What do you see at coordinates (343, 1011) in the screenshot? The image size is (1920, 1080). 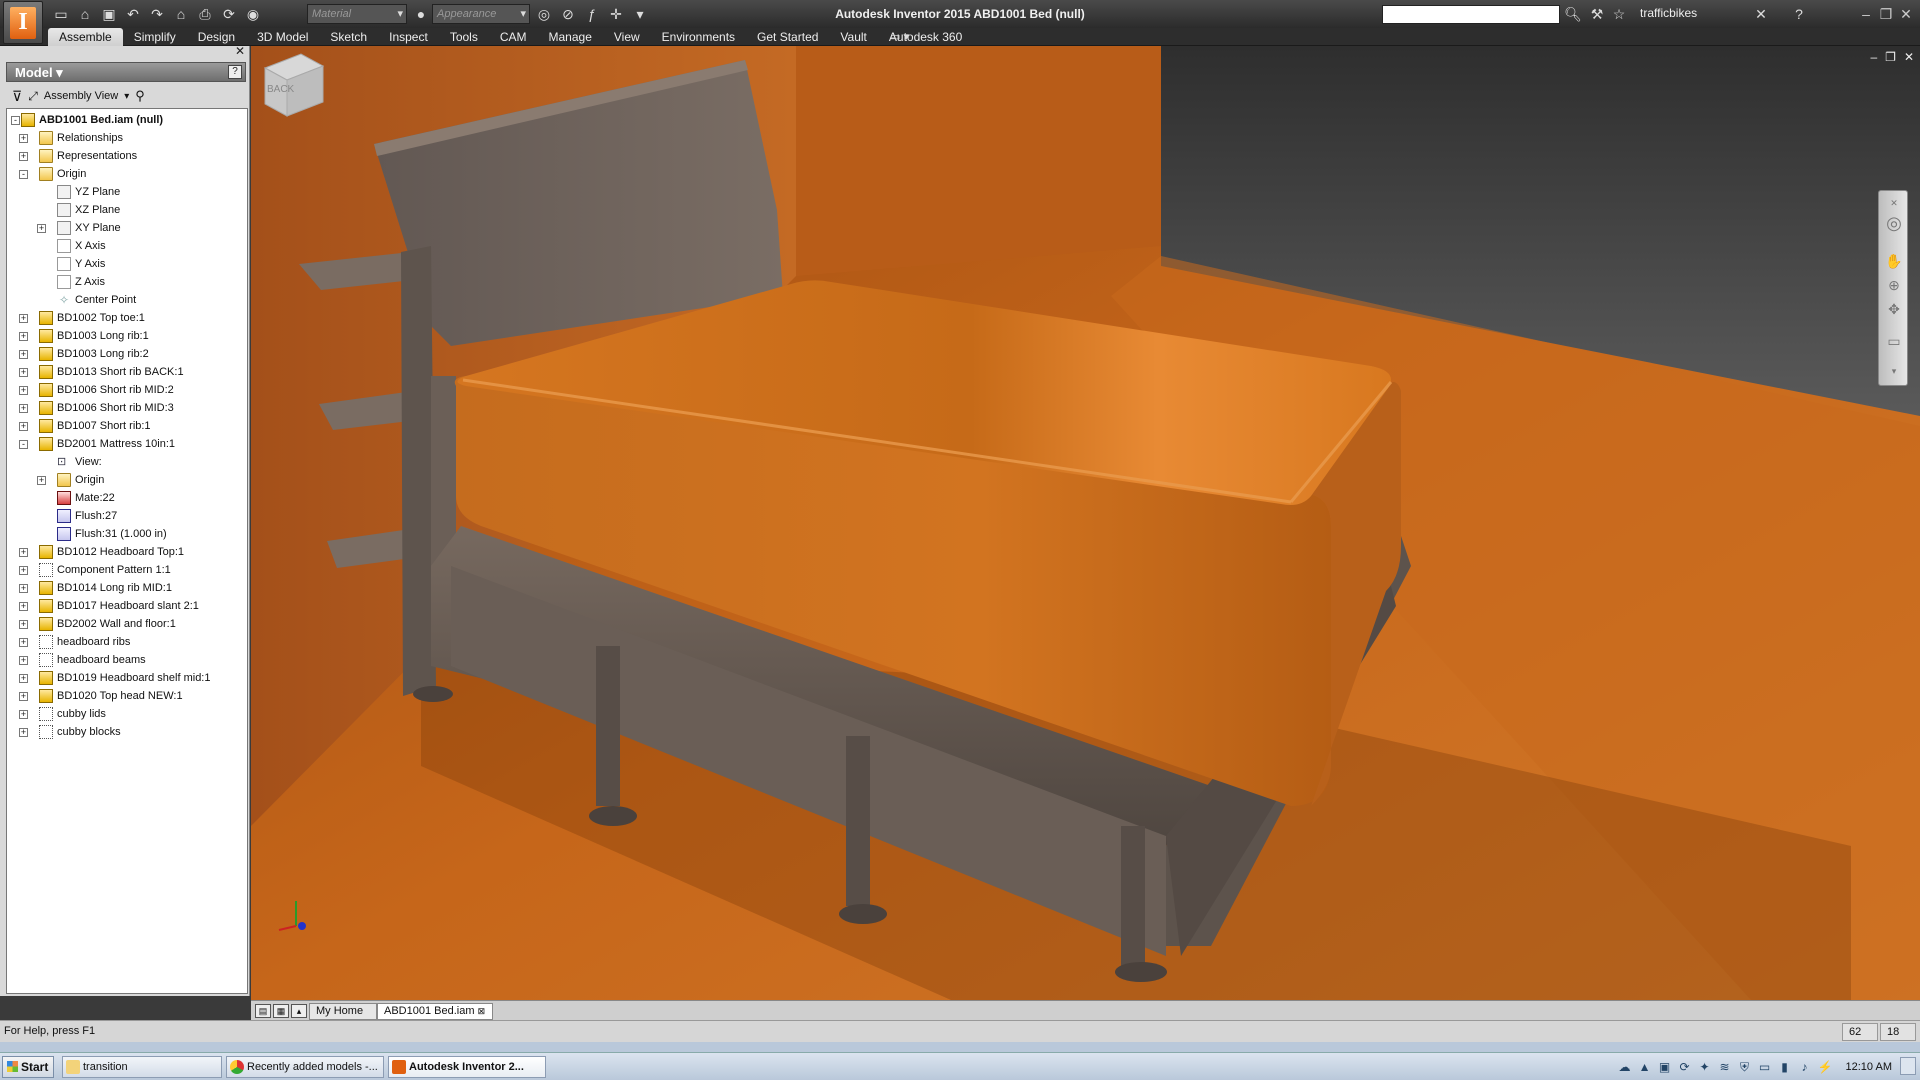 I see `tab-my-home: My Home` at bounding box center [343, 1011].